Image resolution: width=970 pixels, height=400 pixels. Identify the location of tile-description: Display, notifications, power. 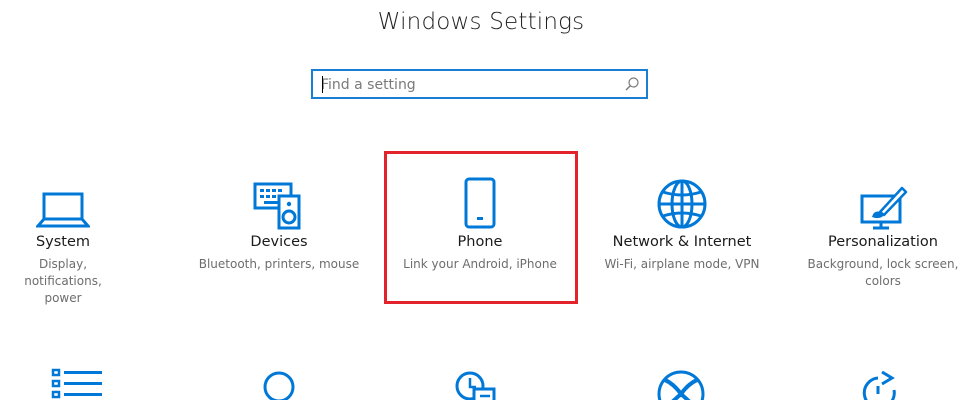
(63, 281).